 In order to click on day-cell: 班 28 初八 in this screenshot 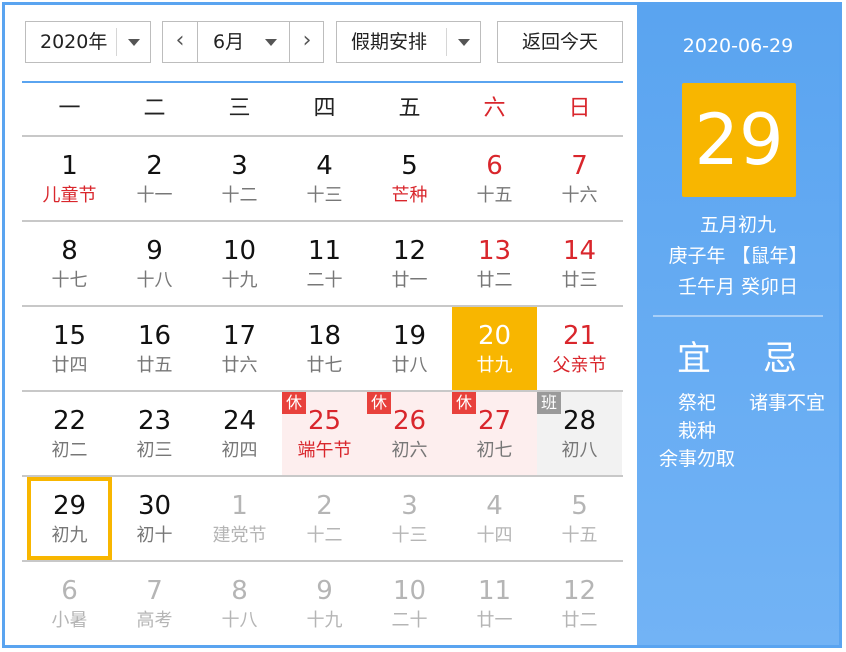, I will do `click(579, 433)`.